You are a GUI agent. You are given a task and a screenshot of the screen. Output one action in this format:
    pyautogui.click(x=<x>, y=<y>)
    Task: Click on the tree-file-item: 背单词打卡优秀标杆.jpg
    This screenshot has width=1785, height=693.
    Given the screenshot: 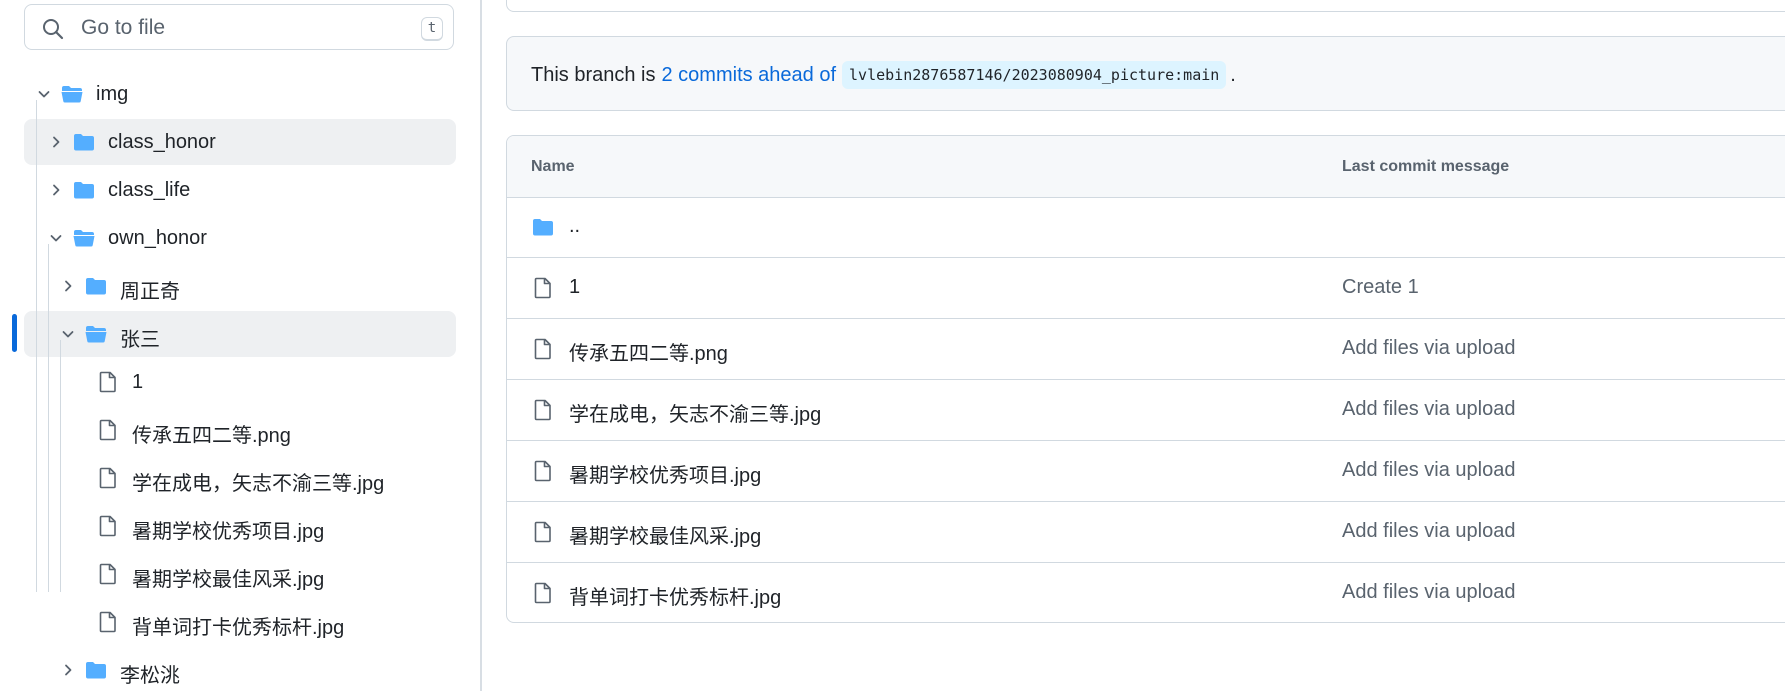 What is the action you would take?
    pyautogui.click(x=240, y=622)
    